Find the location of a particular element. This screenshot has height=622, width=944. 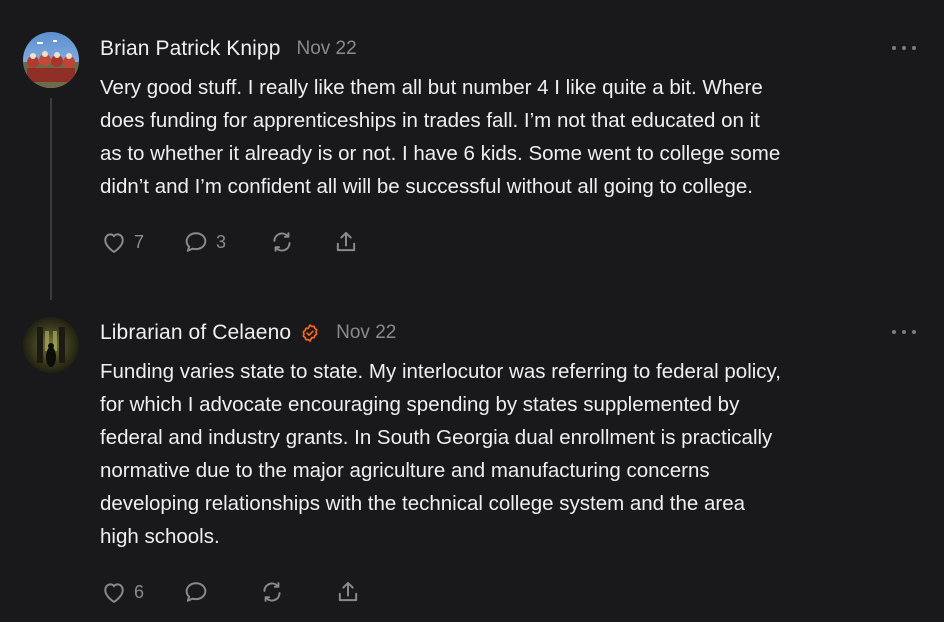

comment-header: Brian Patrick Knipp Nov 22 is located at coordinates (228, 49).